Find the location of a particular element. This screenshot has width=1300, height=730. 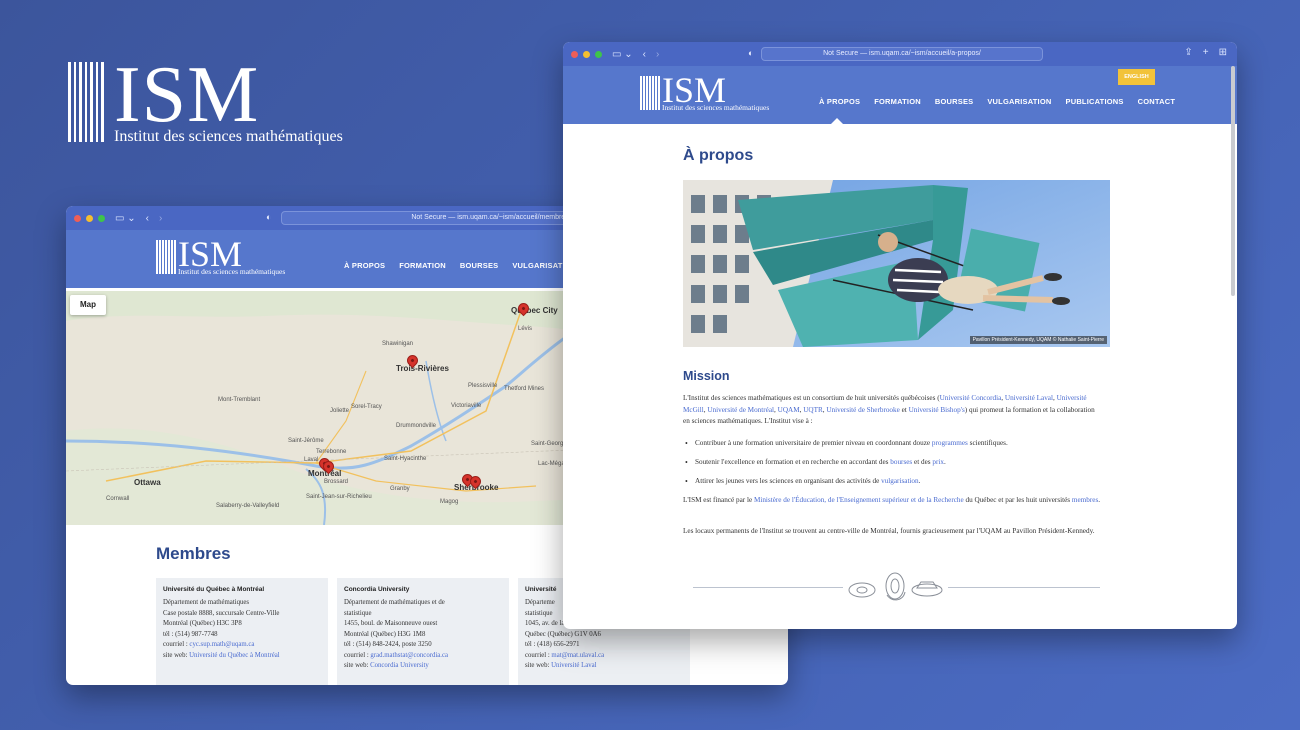

main-nav: À PROPOS FORMATION BOURSES VULGARISATION is located at coordinates (460, 265).